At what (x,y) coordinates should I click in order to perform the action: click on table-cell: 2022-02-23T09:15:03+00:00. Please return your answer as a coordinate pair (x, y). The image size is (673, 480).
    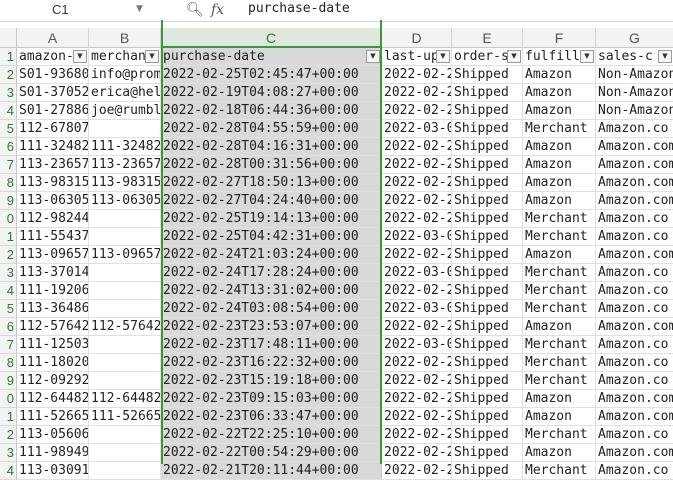
    Looking at the image, I should click on (271, 399).